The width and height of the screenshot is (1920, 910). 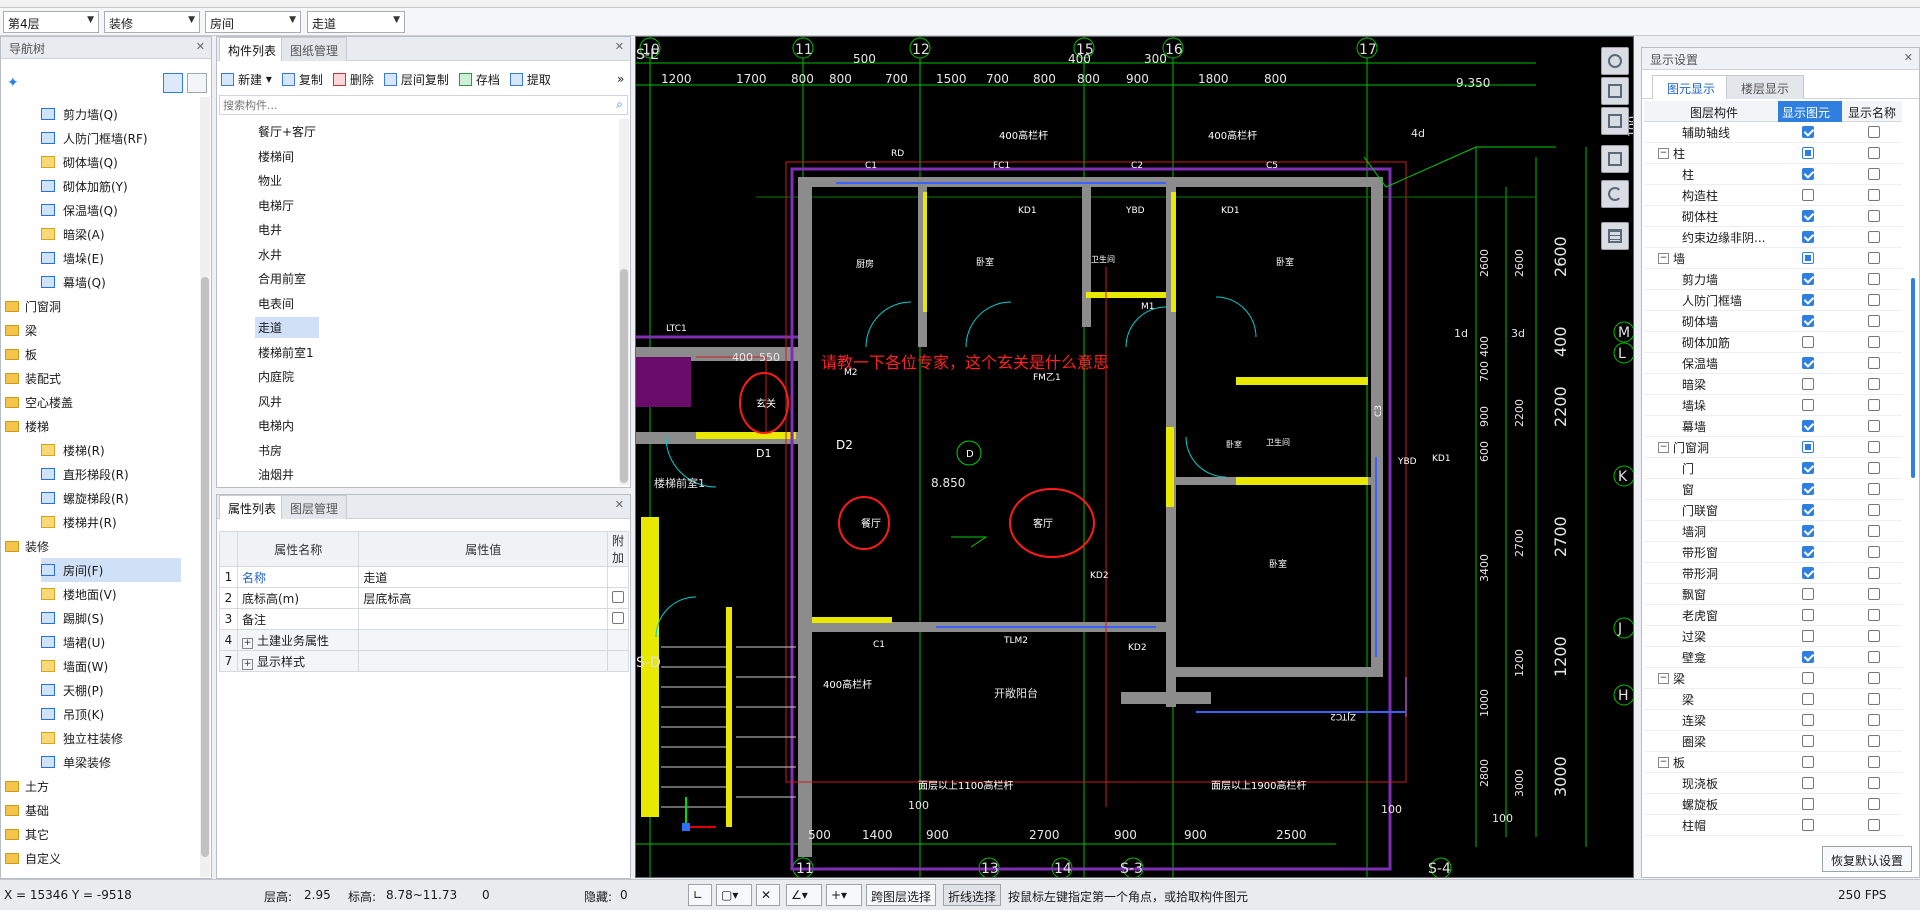 What do you see at coordinates (79, 522) in the screenshot?
I see `nav-tree-item: 楼梯井(R)` at bounding box center [79, 522].